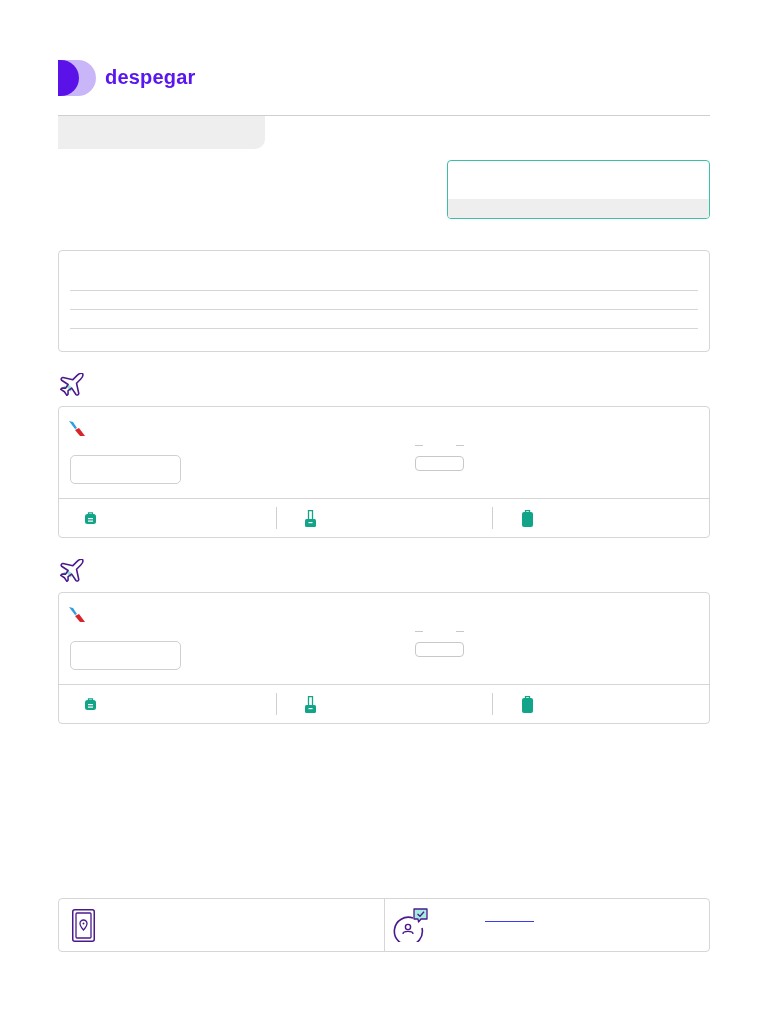 This screenshot has width=768, height=1024. Describe the element at coordinates (83, 925) in the screenshot. I see `phone-location-icon` at that location.